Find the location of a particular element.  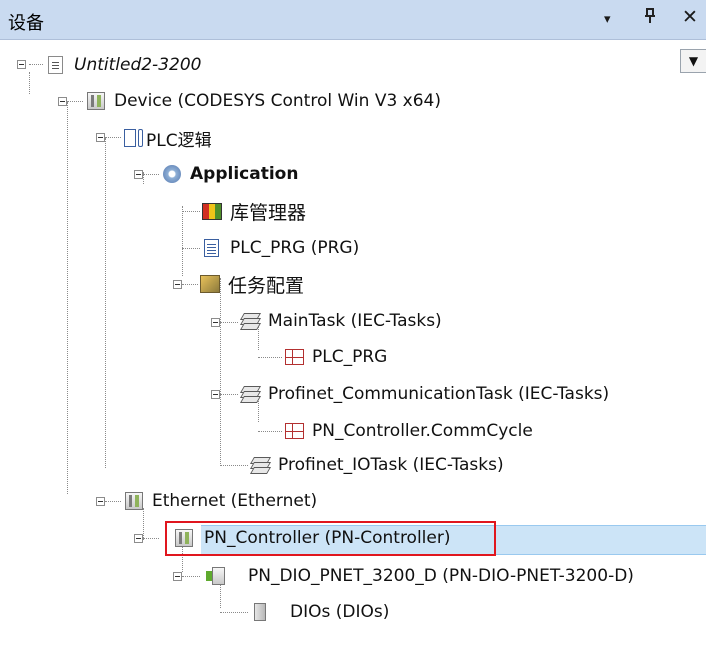

tree-node-pn-dio: PN_DIO_PNET_3200_D (PN-DIO-PNET-3200-D) is located at coordinates (420, 576).